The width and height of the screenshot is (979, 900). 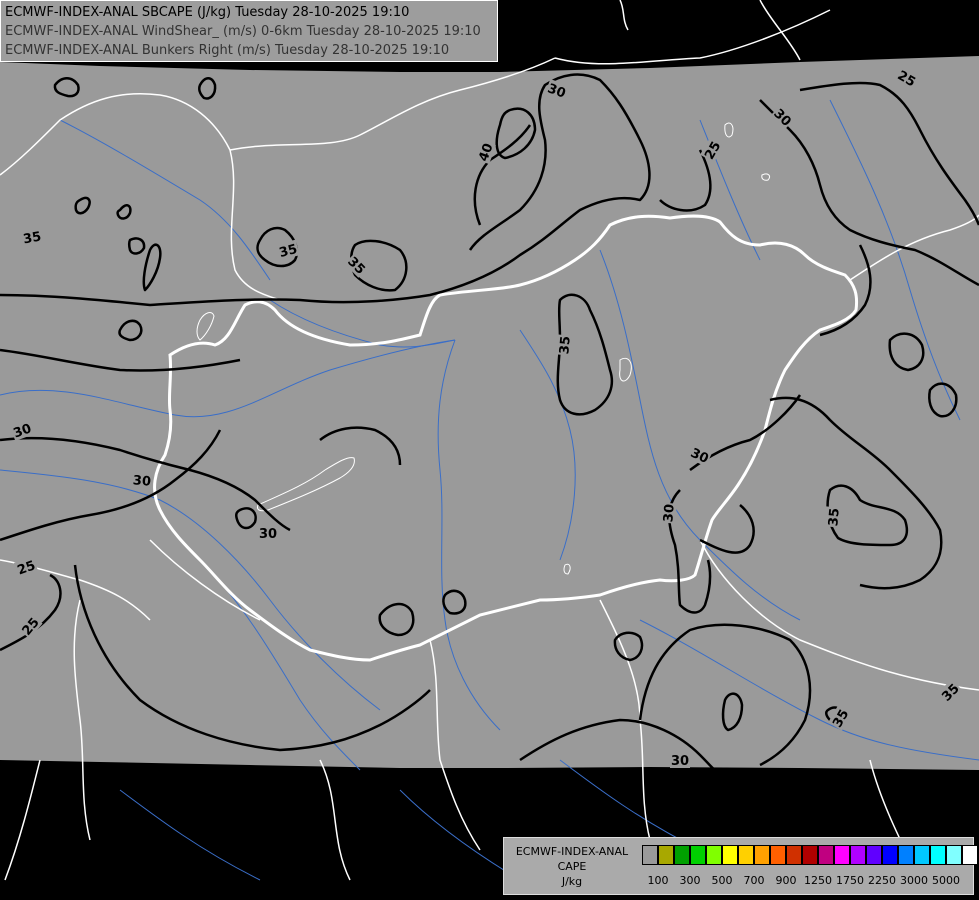 I want to click on legend-ticks: 100 300 500 700 900 1250 1750 2250 3000 5000, so click(x=807, y=881).